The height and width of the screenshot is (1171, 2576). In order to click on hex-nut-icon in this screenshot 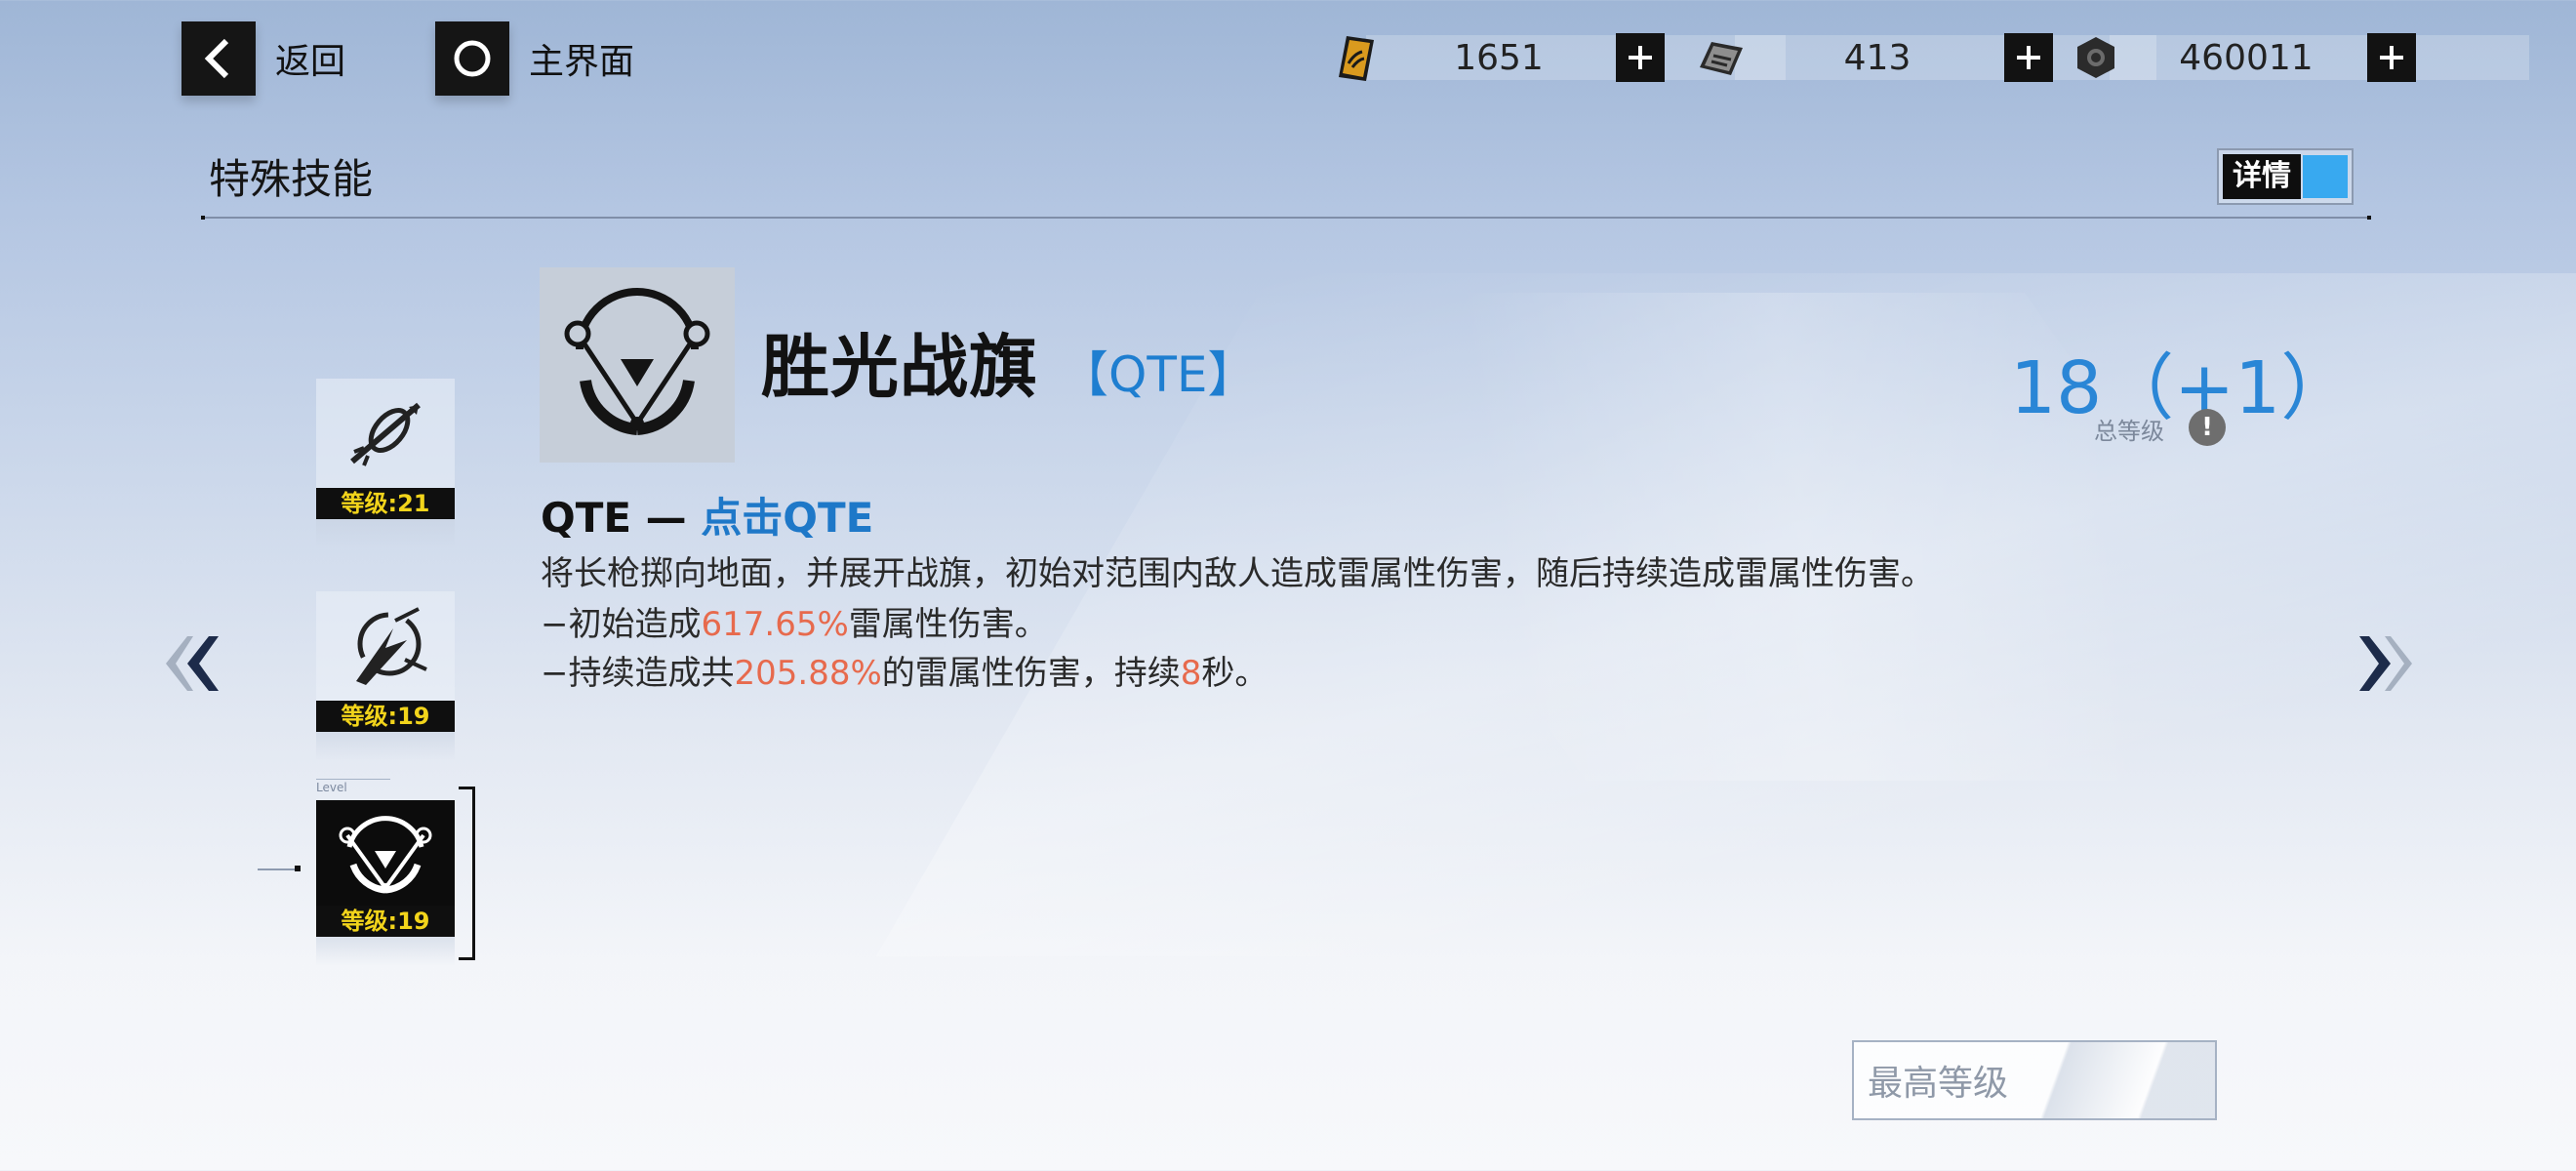, I will do `click(2096, 57)`.